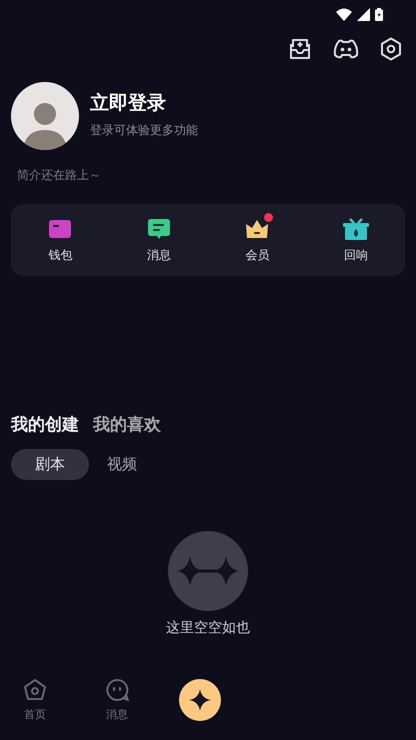 The height and width of the screenshot is (740, 416). What do you see at coordinates (50, 464) in the screenshot?
I see `filter-tab: 剧本` at bounding box center [50, 464].